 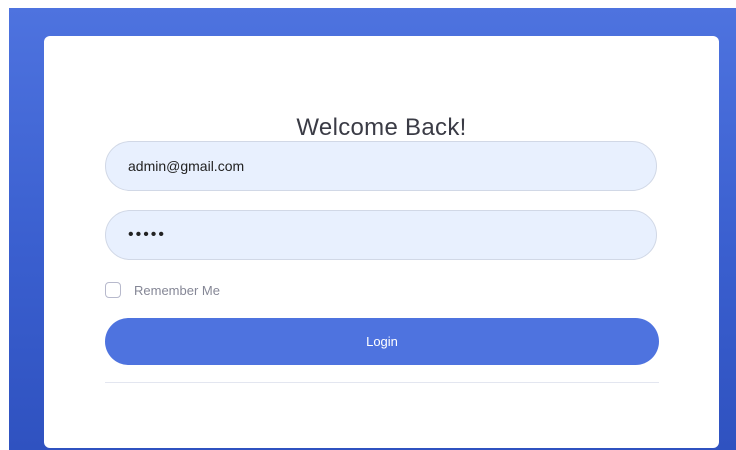 What do you see at coordinates (113, 290) in the screenshot?
I see `remember-me-checkbox` at bounding box center [113, 290].